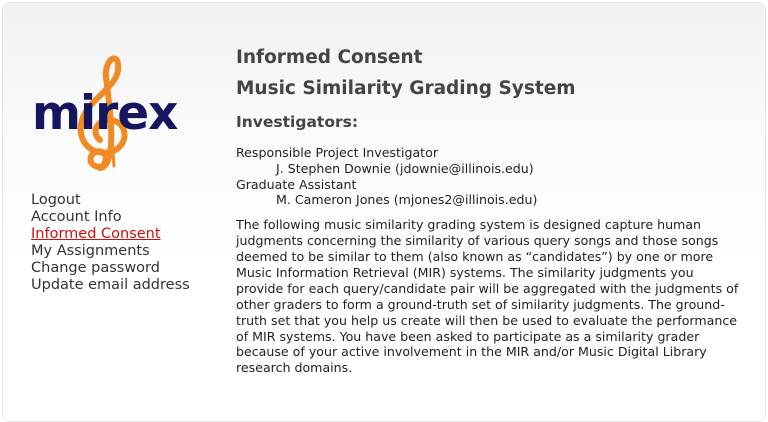 This screenshot has height=422, width=768. I want to click on investigator-role: Graduate Assistant, so click(296, 184).